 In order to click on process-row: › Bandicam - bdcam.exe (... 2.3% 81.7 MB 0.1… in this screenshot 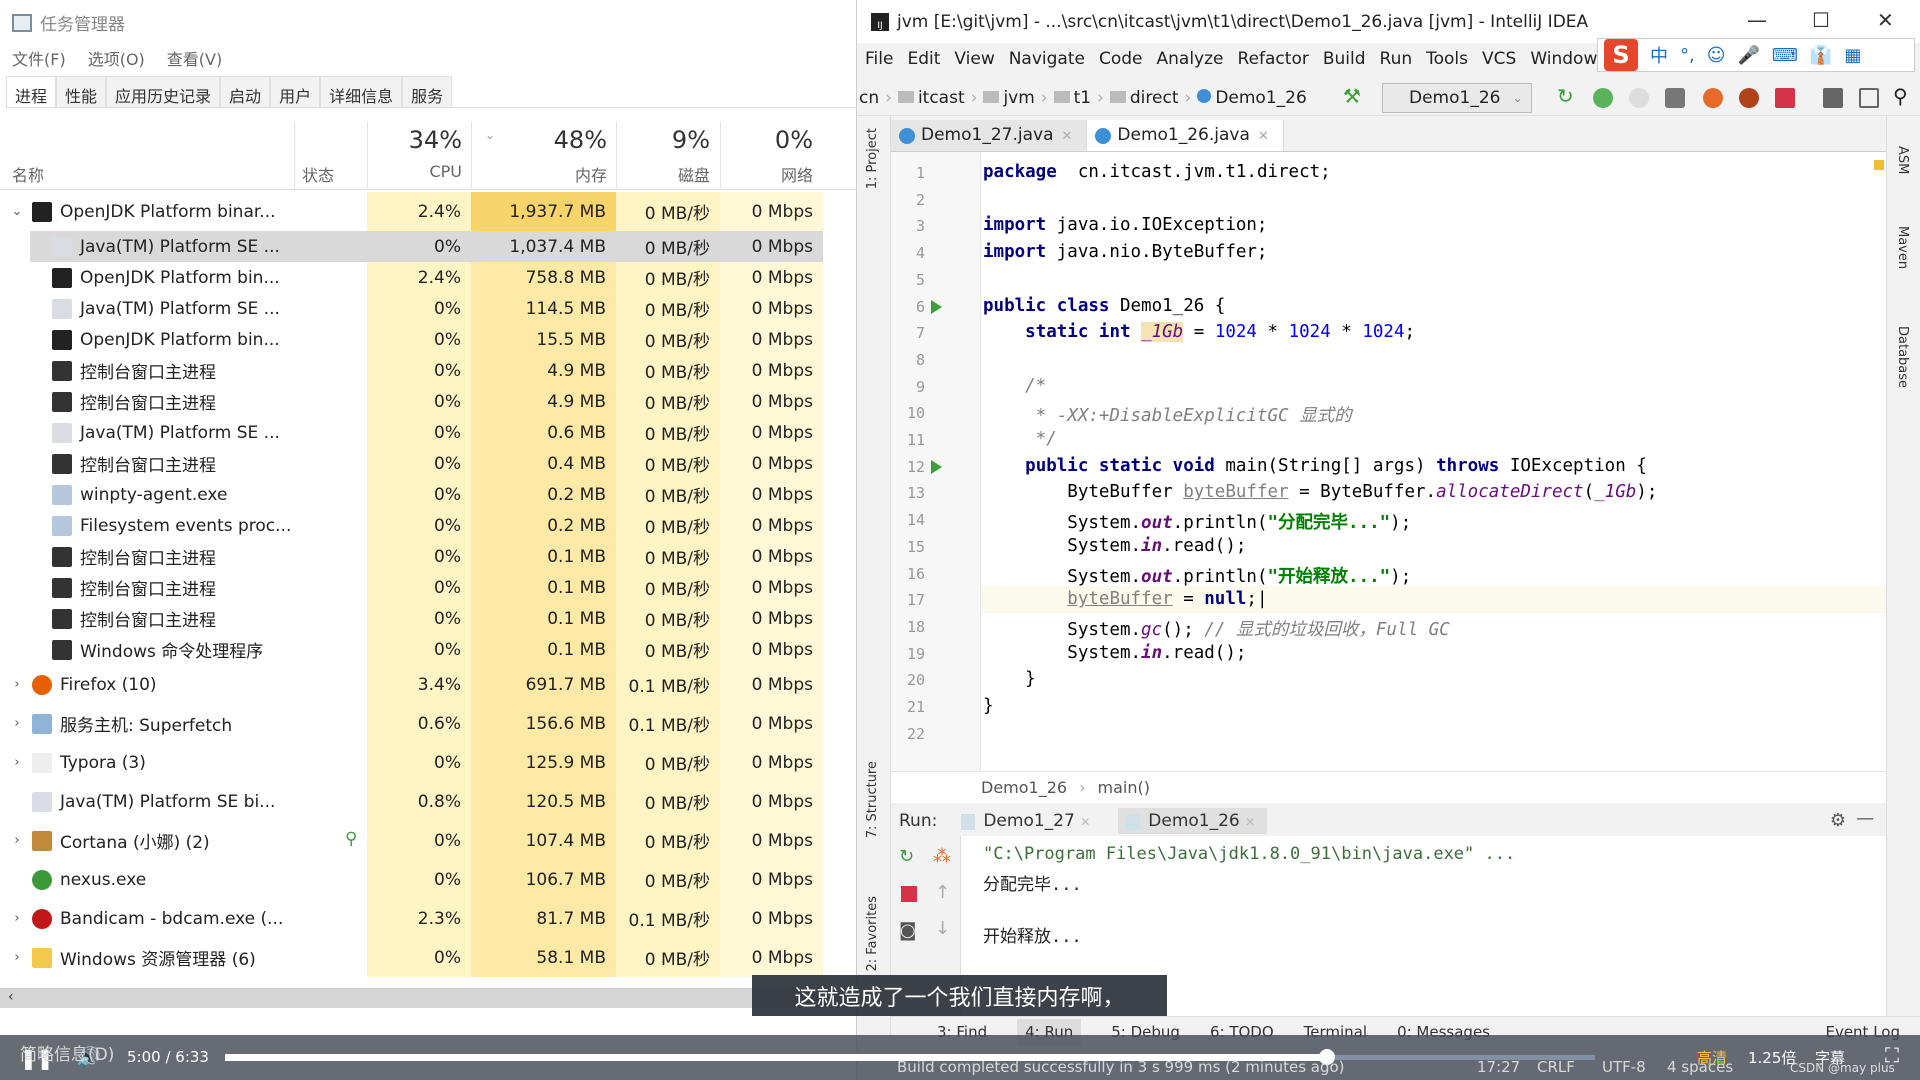, I will do `click(428, 918)`.